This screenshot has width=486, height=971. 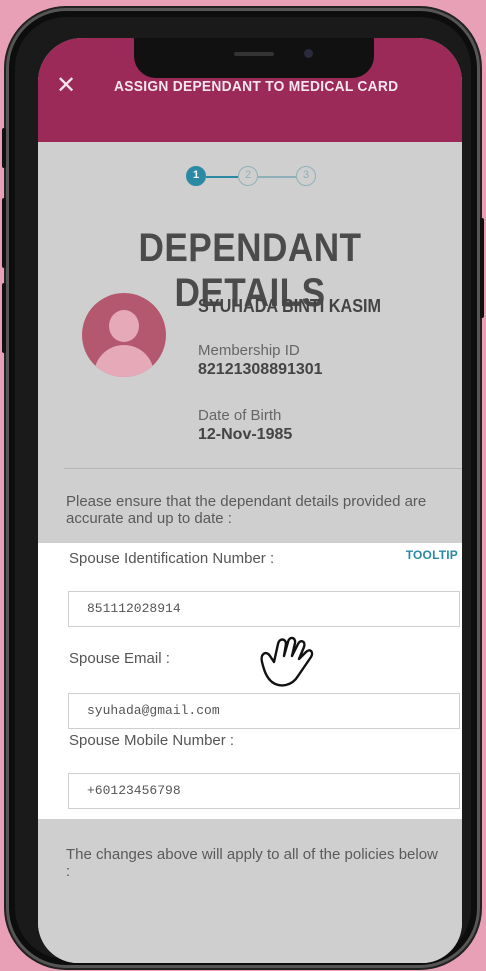 I want to click on dob-value: 12-Nov-1985, so click(x=245, y=434).